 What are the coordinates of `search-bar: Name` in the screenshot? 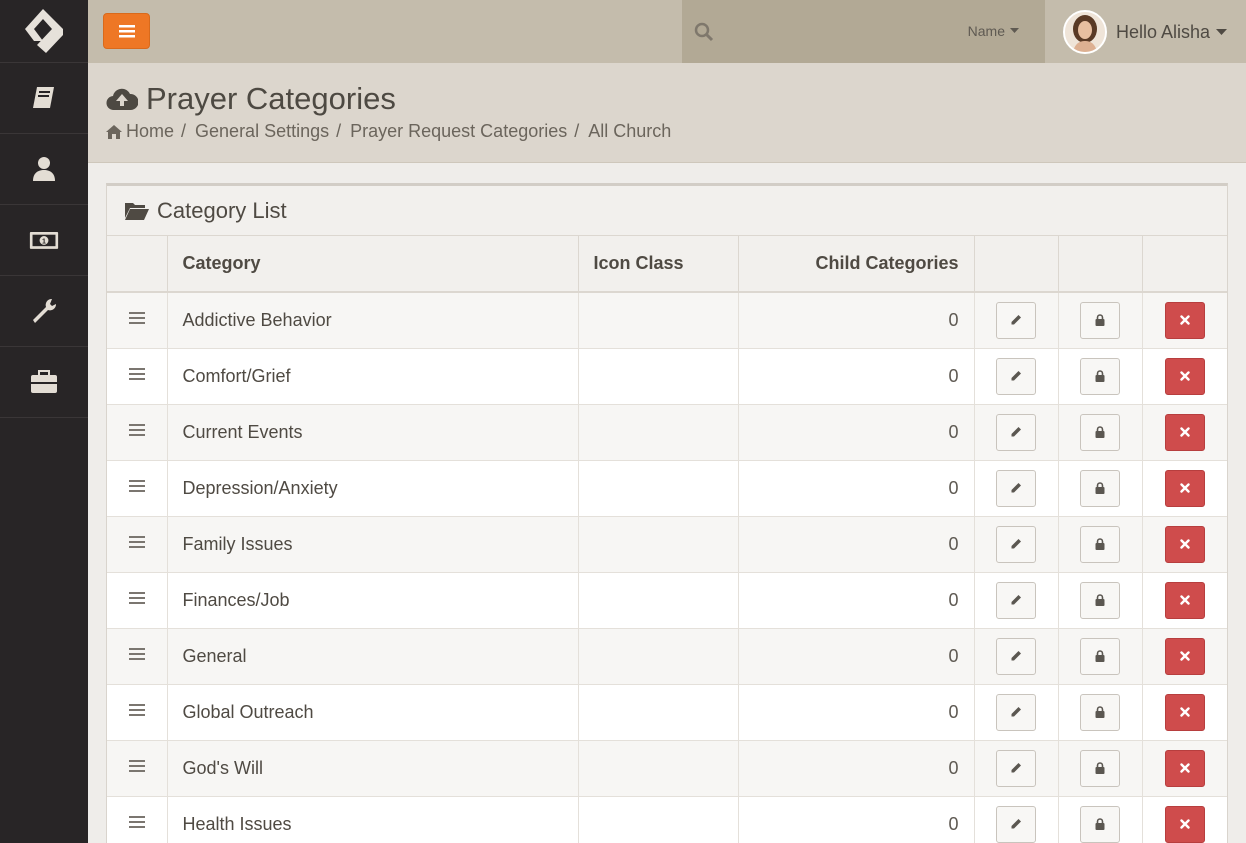 It's located at (863, 31).